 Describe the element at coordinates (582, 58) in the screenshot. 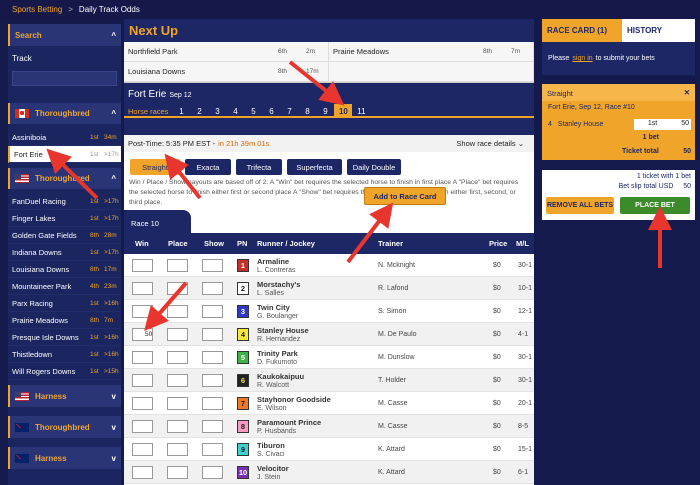

I see `sign-in-link: sign in` at that location.